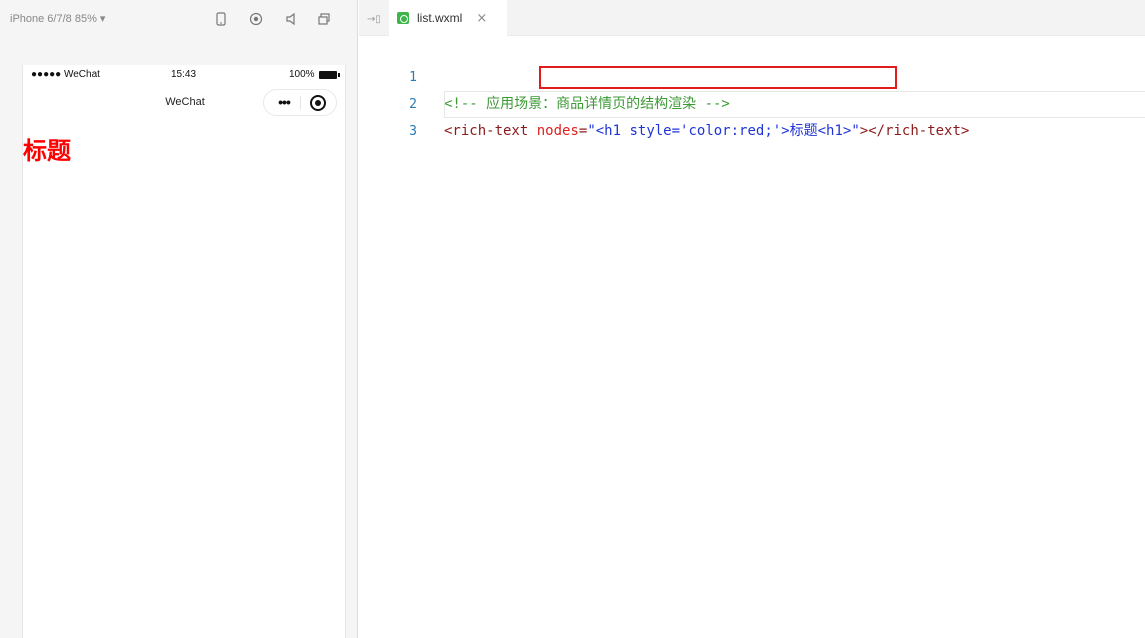 The image size is (1145, 638). Describe the element at coordinates (440, 18) in the screenshot. I see `tab-label: list.wxml` at that location.